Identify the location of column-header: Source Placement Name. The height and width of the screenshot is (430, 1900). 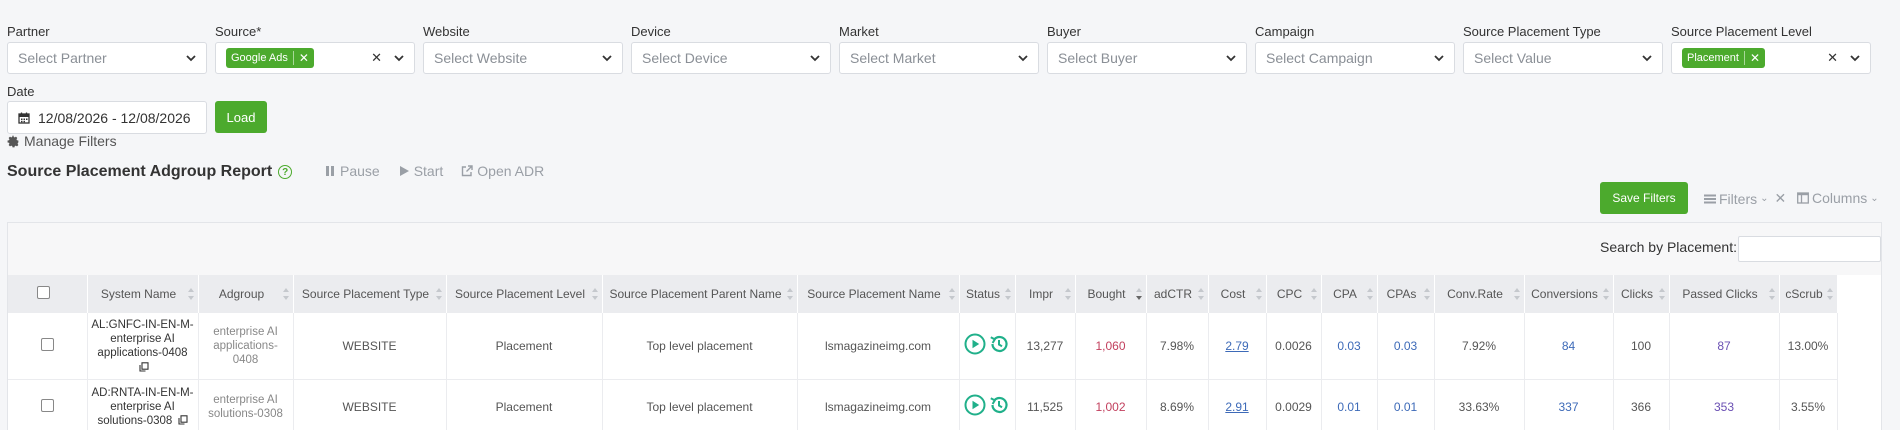
(878, 294).